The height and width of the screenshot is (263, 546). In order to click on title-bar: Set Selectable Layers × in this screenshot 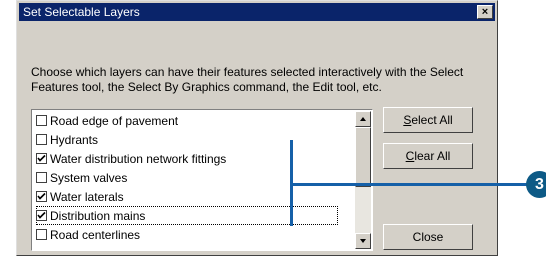, I will do `click(257, 12)`.